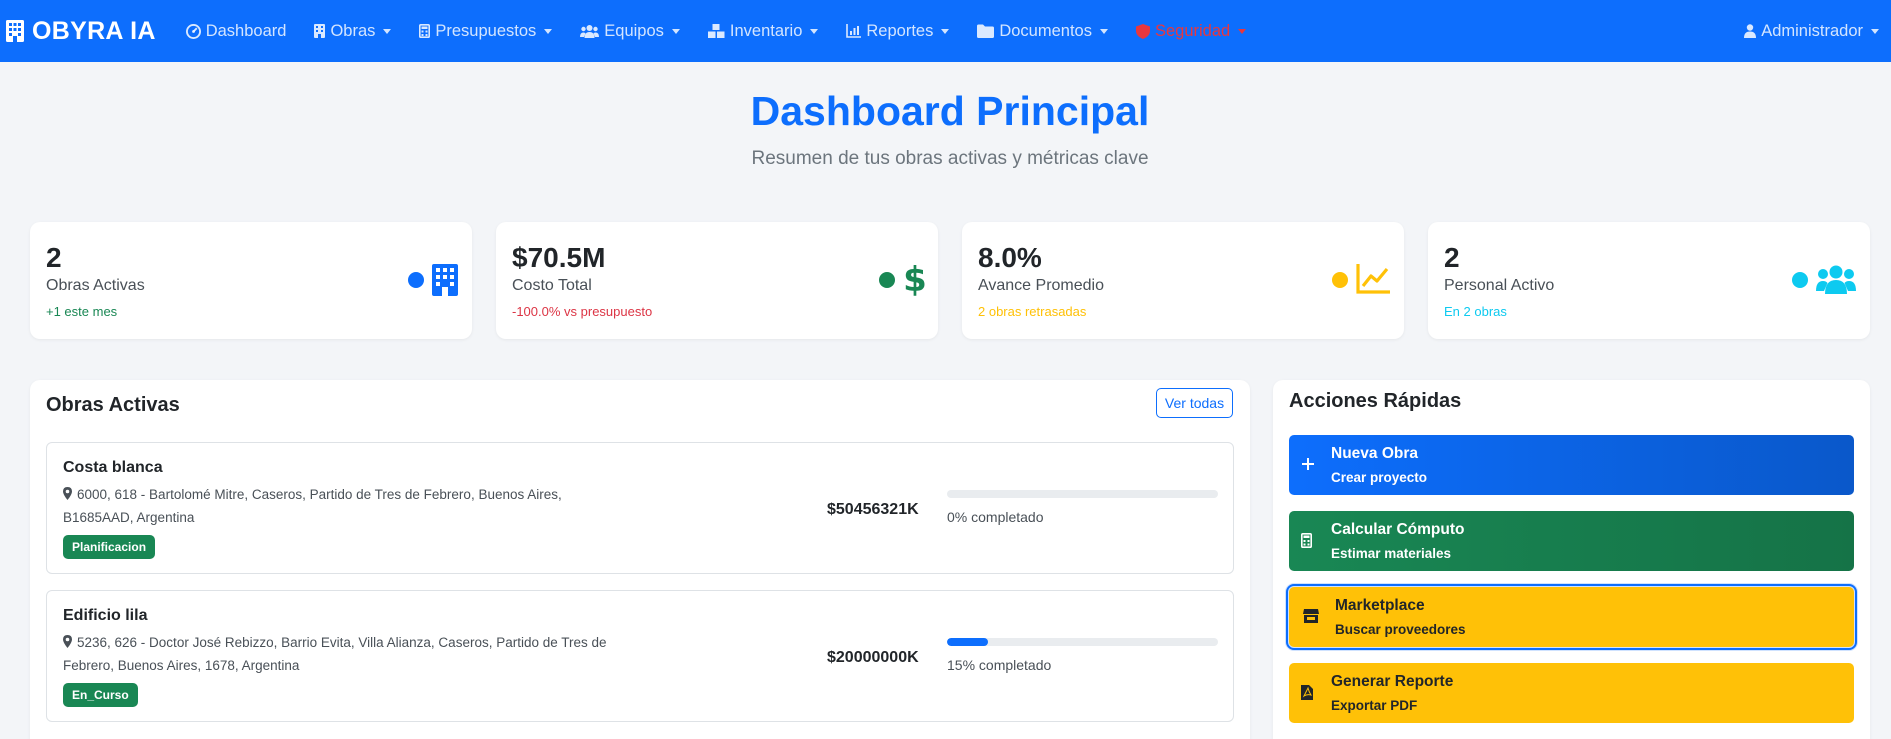  I want to click on page-title: Dashboard Principal, so click(950, 111).